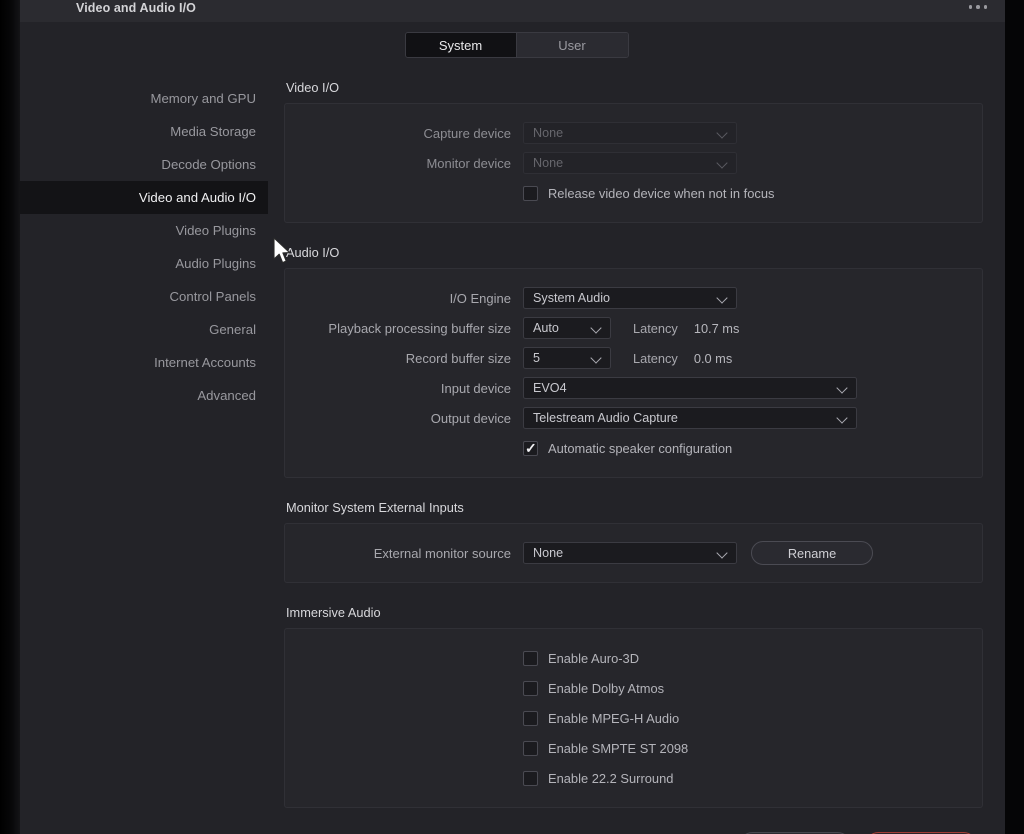 The height and width of the screenshot is (834, 1024). Describe the element at coordinates (144, 230) in the screenshot. I see `sidebar-item-video-plugins: Video Plugins` at that location.